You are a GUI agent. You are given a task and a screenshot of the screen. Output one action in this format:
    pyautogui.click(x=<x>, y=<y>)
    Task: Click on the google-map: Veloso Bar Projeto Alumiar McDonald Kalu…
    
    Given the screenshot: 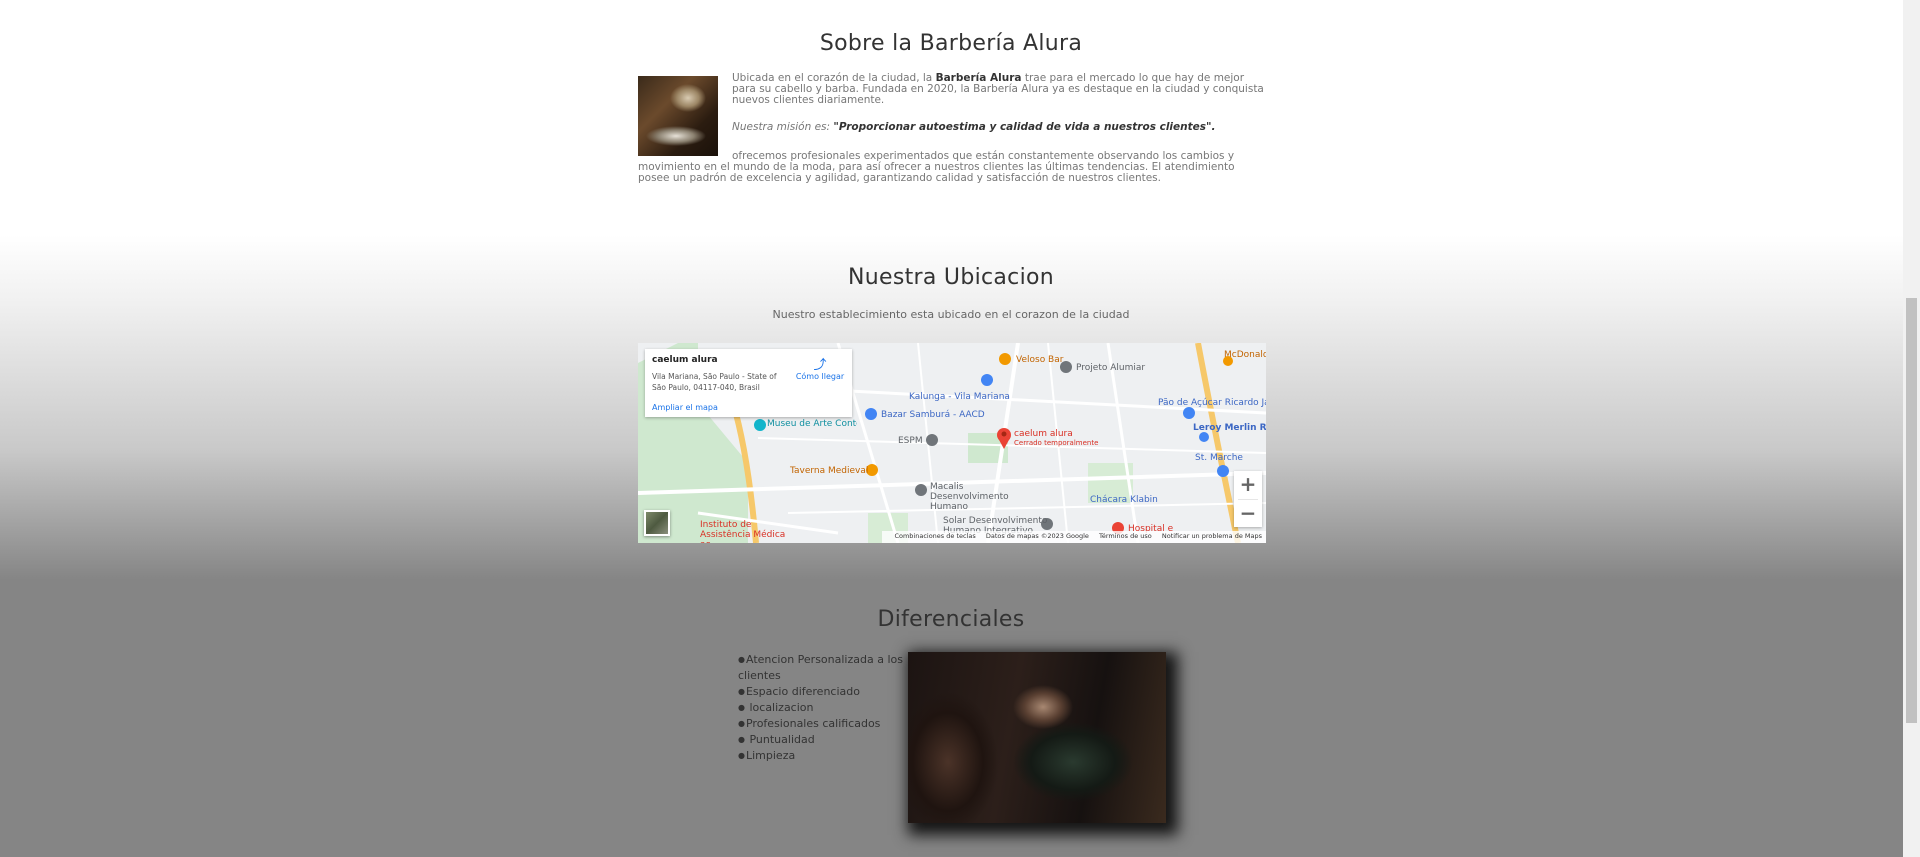 What is the action you would take?
    pyautogui.click(x=952, y=443)
    